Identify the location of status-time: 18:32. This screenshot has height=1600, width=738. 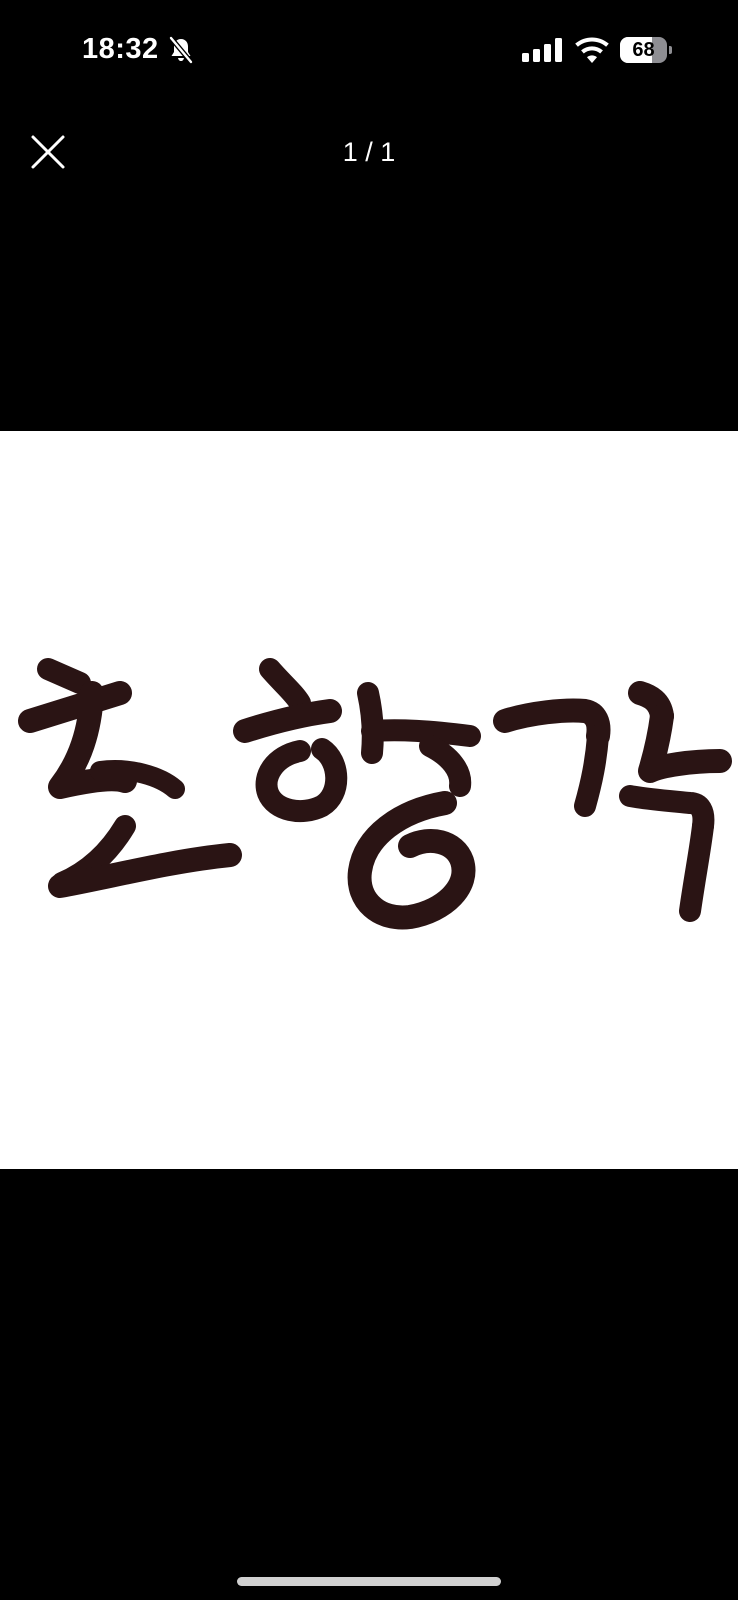
(120, 49).